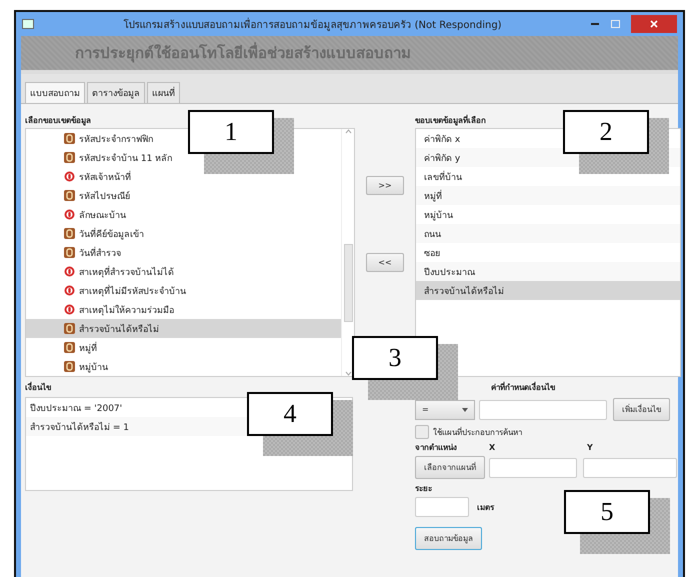 The width and height of the screenshot is (693, 577). What do you see at coordinates (428, 233) in the screenshot?
I see `list-item: ถนน` at bounding box center [428, 233].